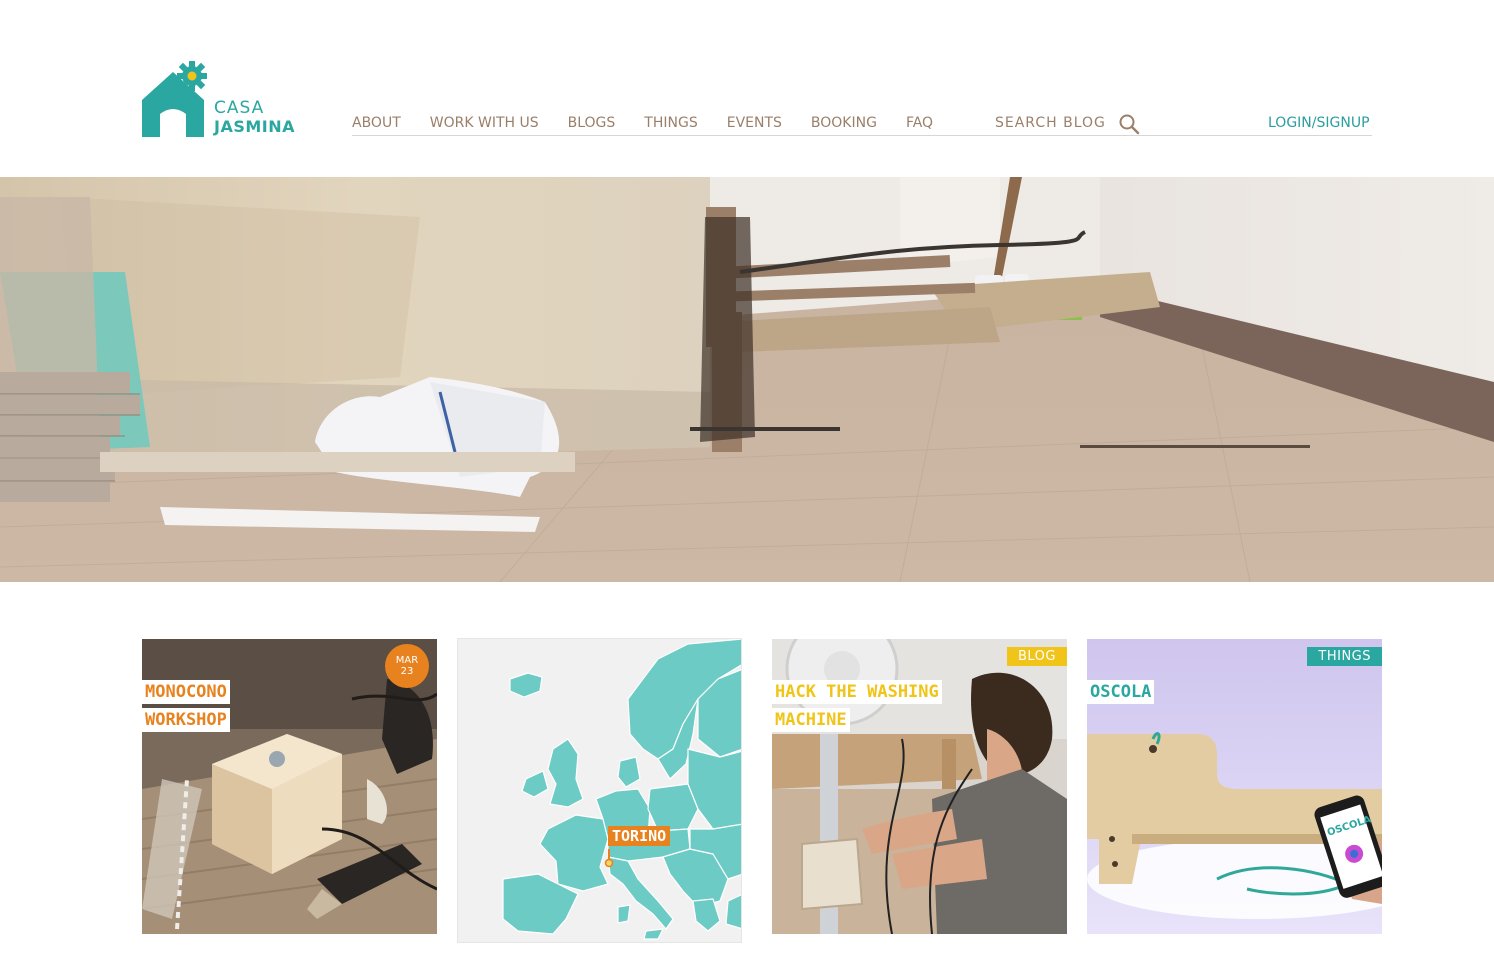 The height and width of the screenshot is (961, 1494). What do you see at coordinates (186, 692) in the screenshot?
I see `card-title-line: MONOCONO` at bounding box center [186, 692].